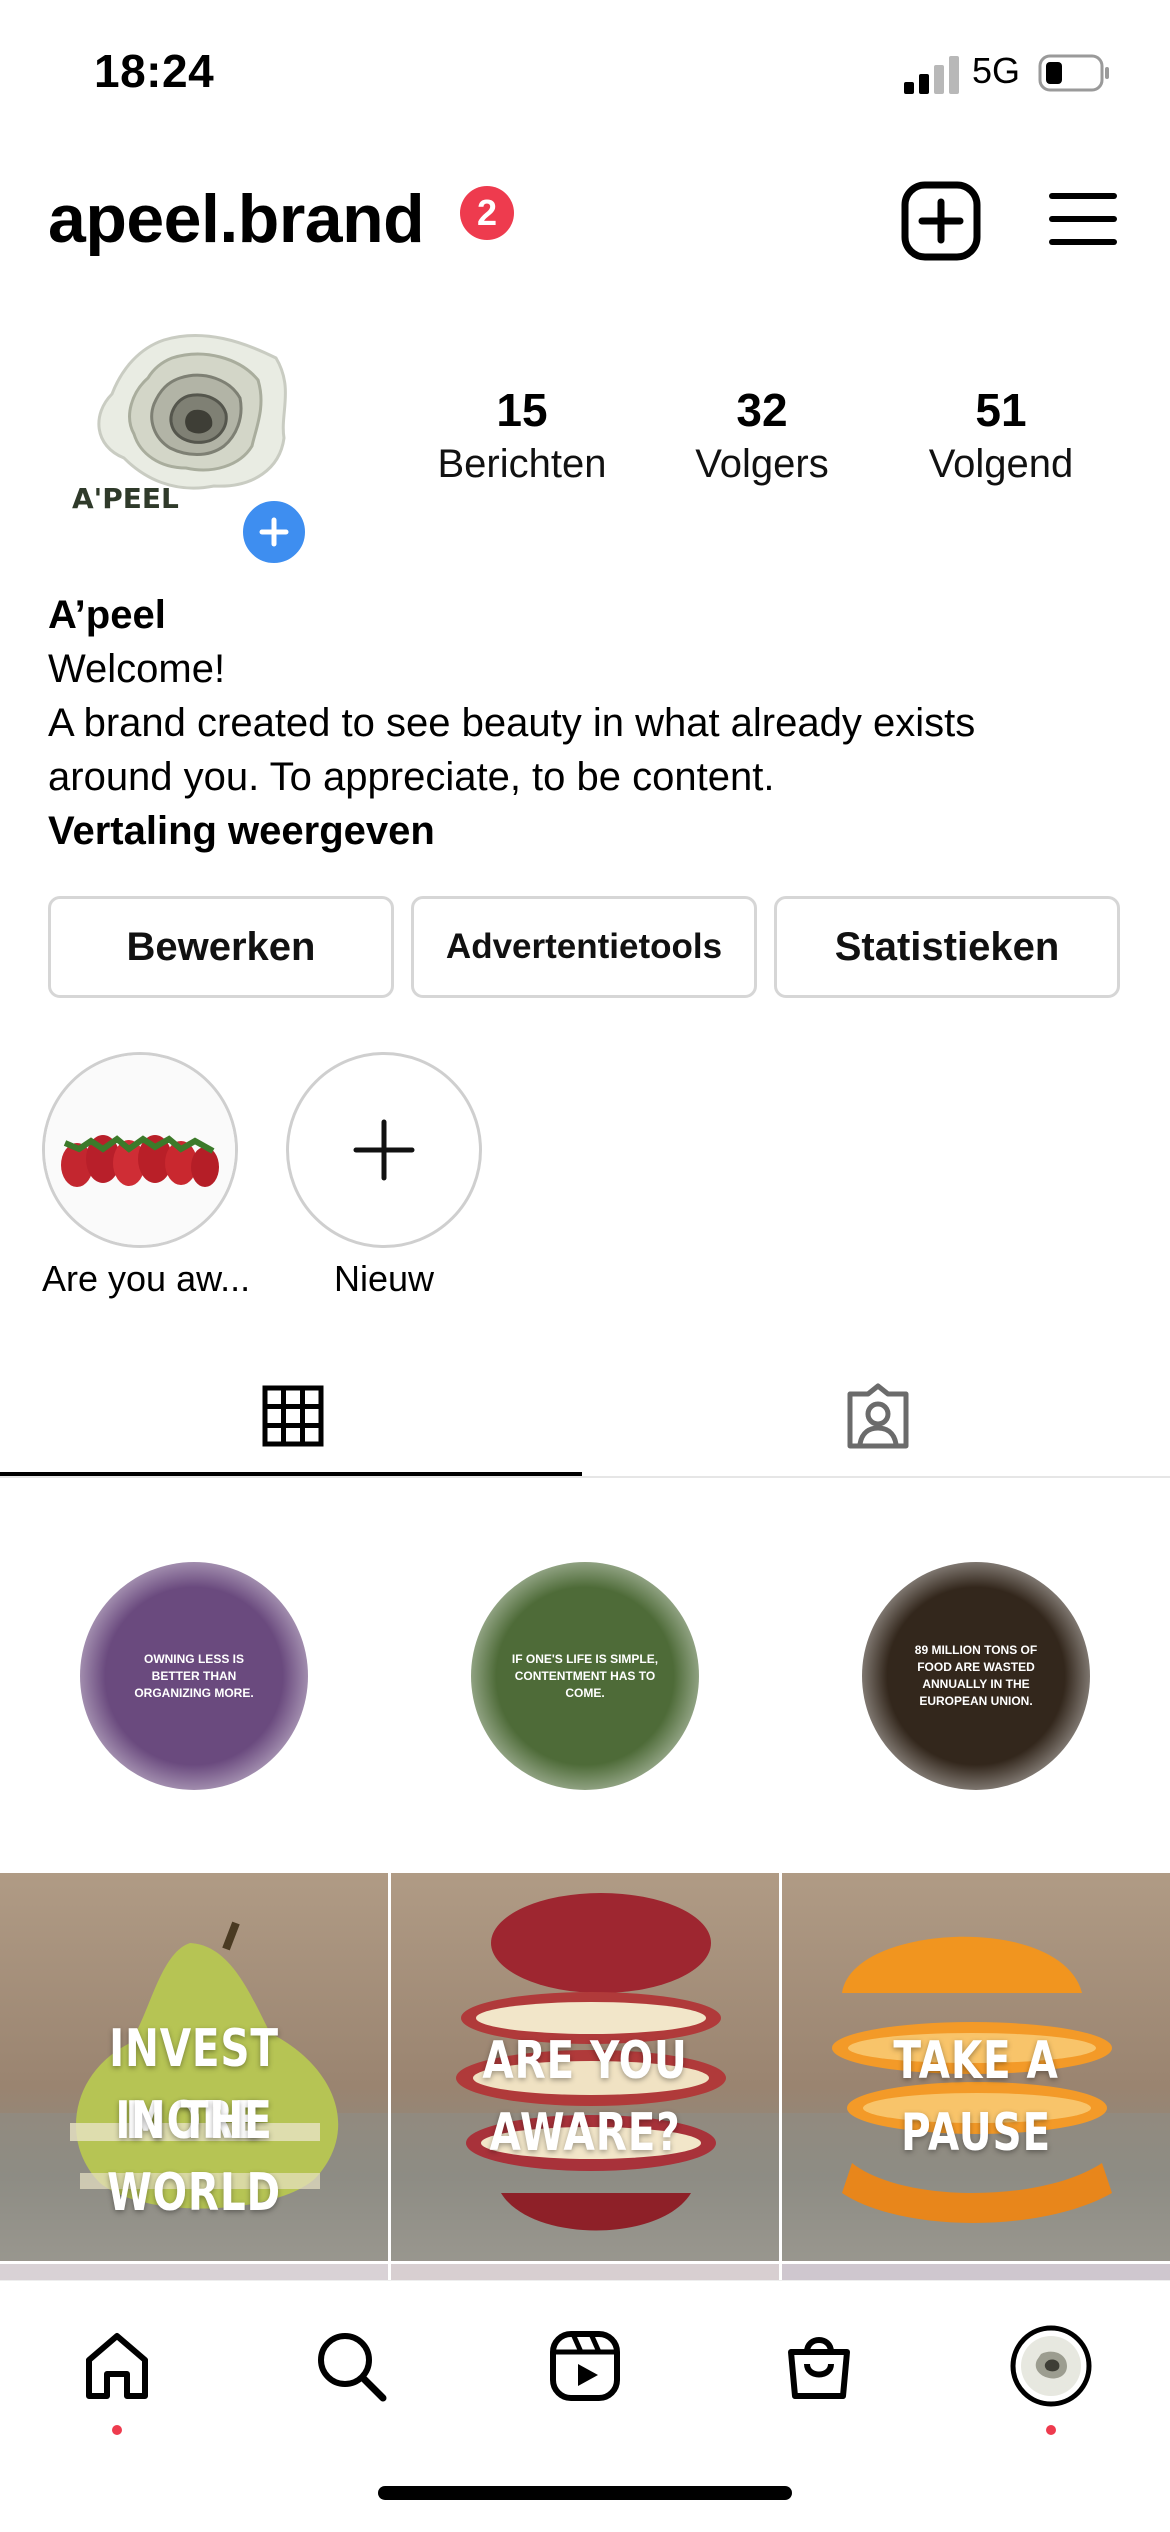 The width and height of the screenshot is (1170, 2532). Describe the element at coordinates (177, 443) in the screenshot. I see `profile-avatar: A'PEEL` at that location.